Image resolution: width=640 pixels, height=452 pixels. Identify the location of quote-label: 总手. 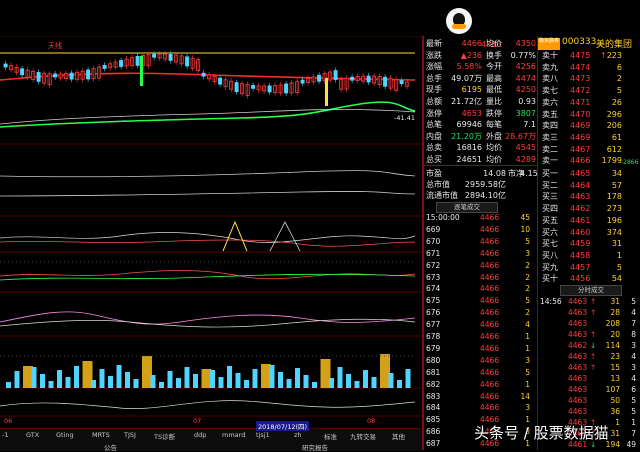
(434, 78).